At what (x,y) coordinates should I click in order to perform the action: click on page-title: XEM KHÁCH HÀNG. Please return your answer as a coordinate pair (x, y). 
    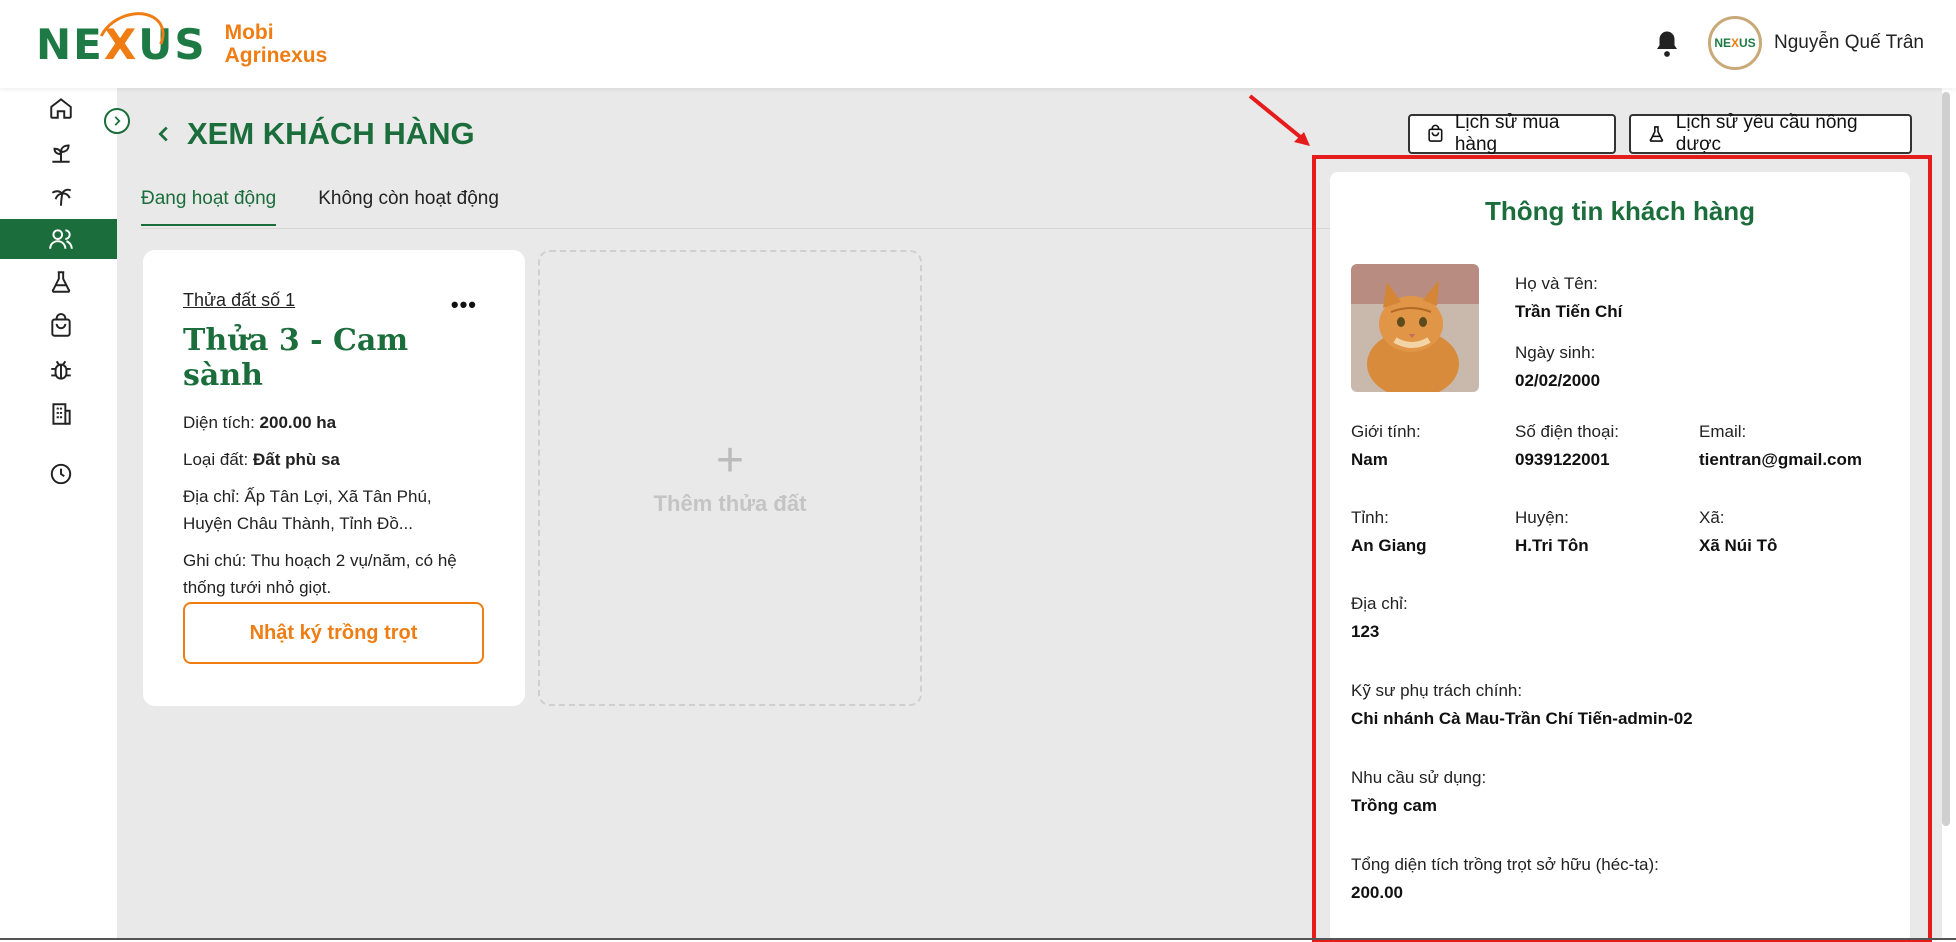
    Looking at the image, I should click on (314, 134).